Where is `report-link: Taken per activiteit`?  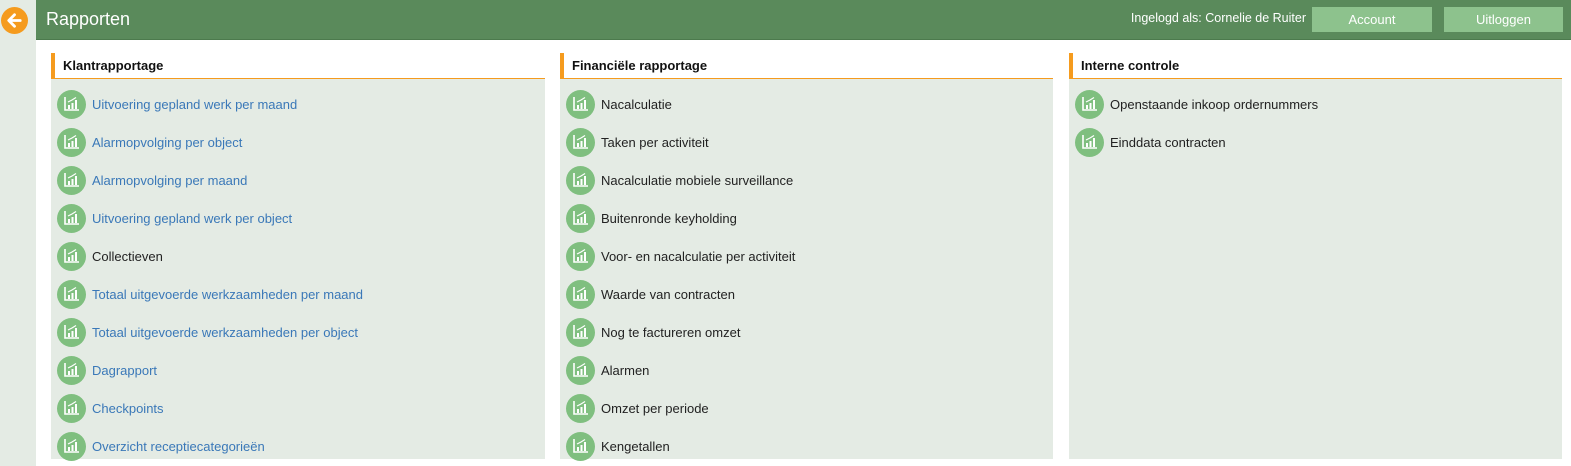
report-link: Taken per activiteit is located at coordinates (806, 142).